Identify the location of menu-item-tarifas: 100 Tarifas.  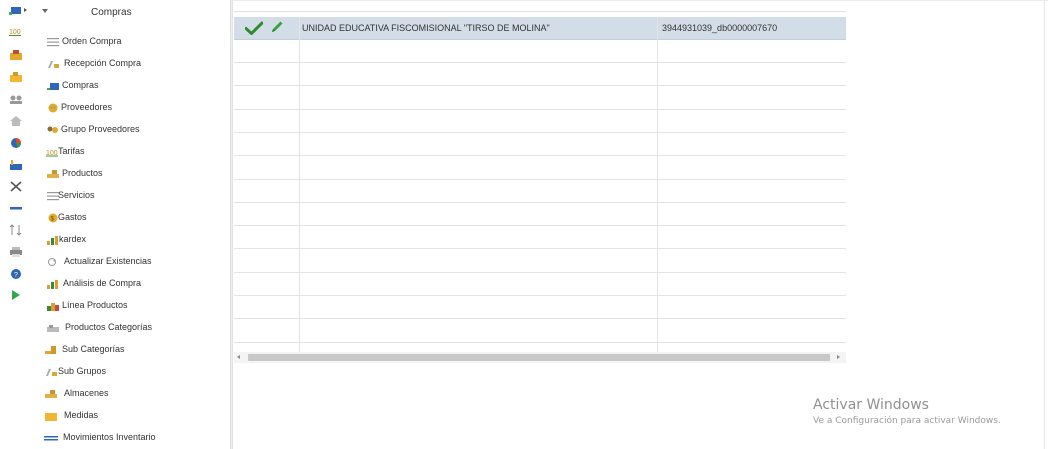
(134, 152).